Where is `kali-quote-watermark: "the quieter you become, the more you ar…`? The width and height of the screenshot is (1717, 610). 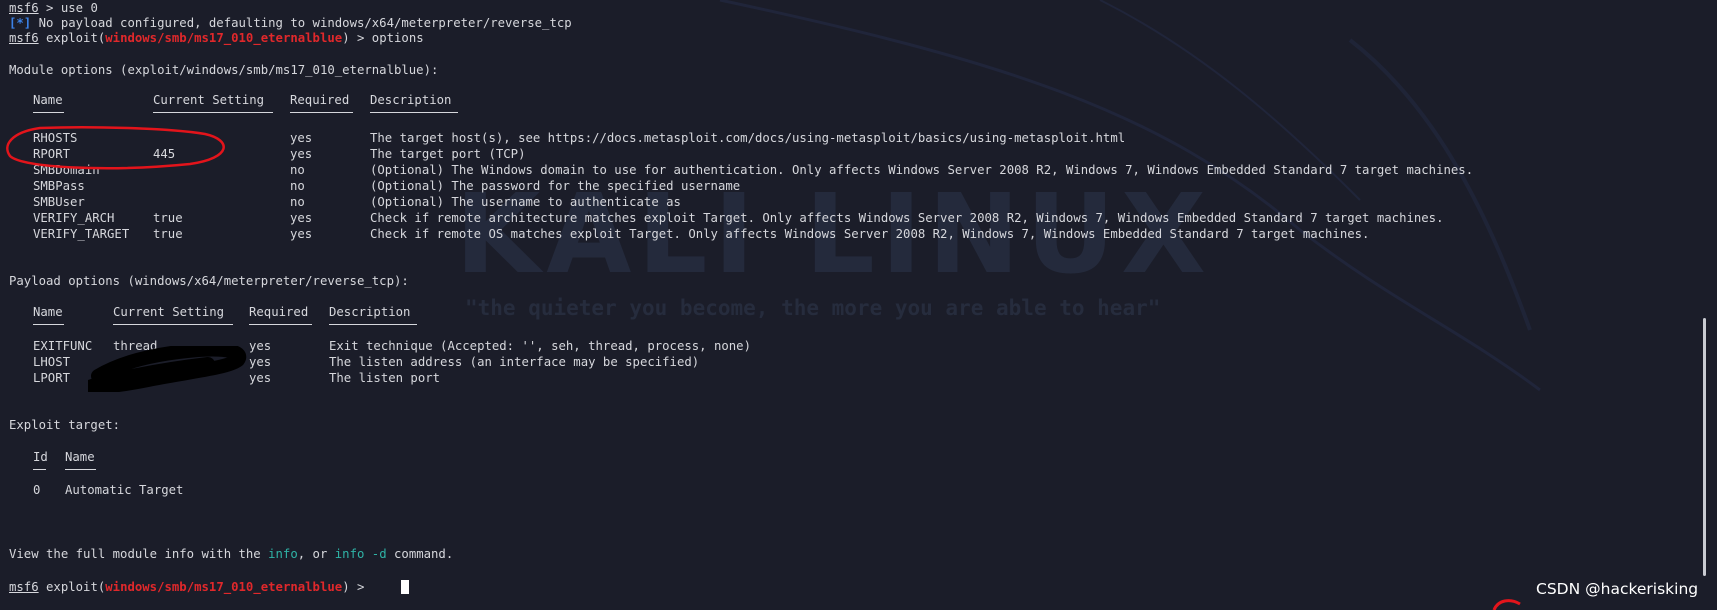 kali-quote-watermark: "the quieter you become, the more you ar… is located at coordinates (813, 308).